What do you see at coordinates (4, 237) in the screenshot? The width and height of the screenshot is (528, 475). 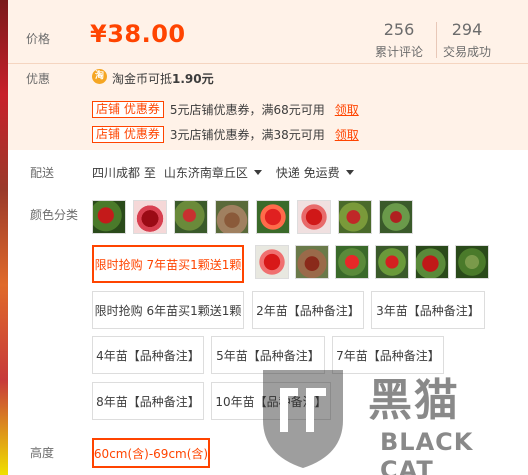 I see `product-image-edge` at bounding box center [4, 237].